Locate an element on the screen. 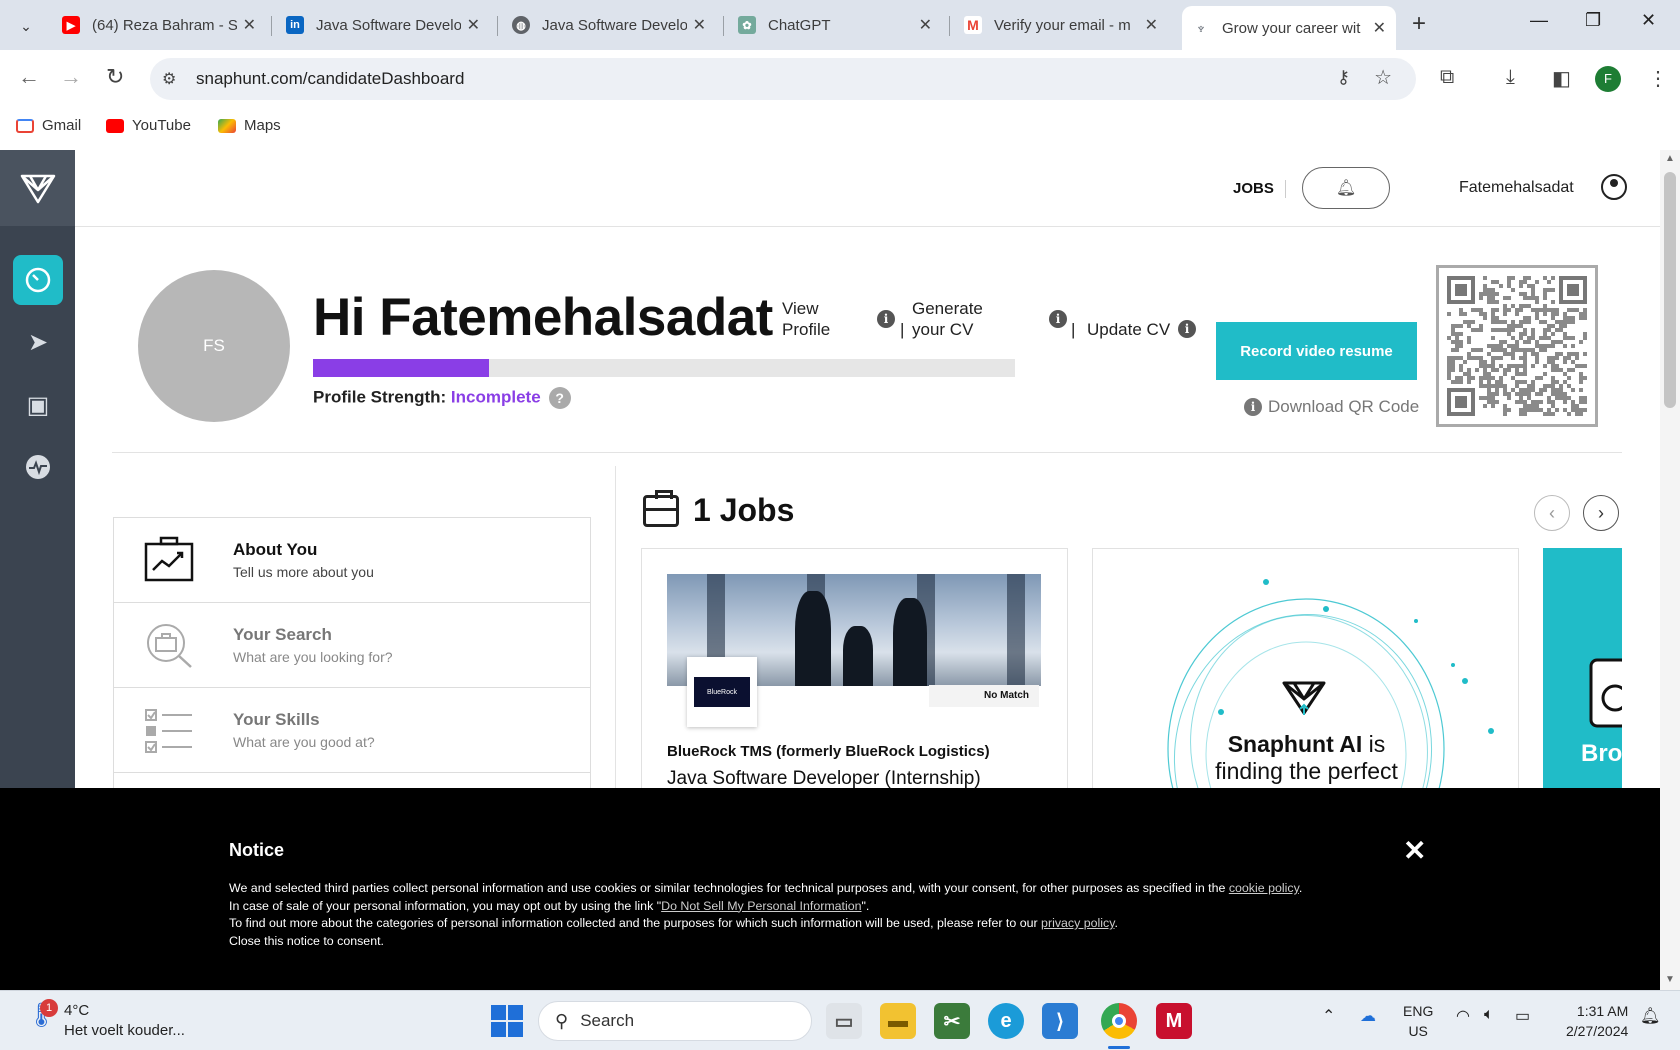 The image size is (1680, 1050). ai-card-bold: Snaphunt AI is located at coordinates (1295, 744).